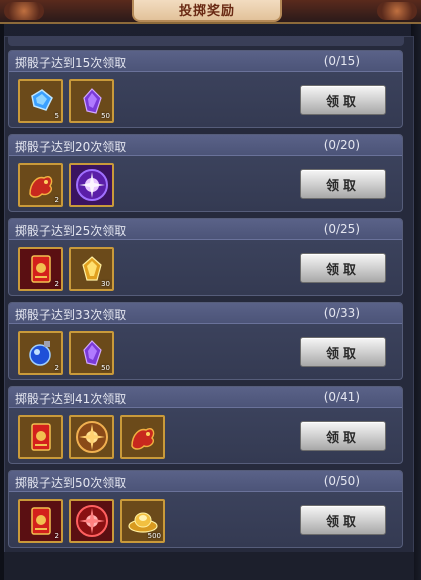 The height and width of the screenshot is (580, 421). What do you see at coordinates (205, 145) in the screenshot?
I see `reward-row-header: 掷骰子达到20次领取 (0/20)` at bounding box center [205, 145].